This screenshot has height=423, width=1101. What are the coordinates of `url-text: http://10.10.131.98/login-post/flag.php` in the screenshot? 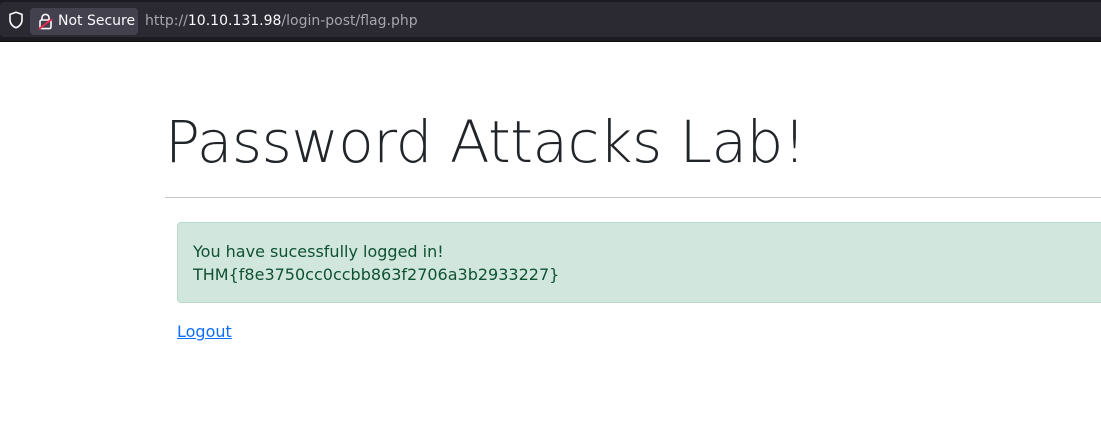 It's located at (281, 21).